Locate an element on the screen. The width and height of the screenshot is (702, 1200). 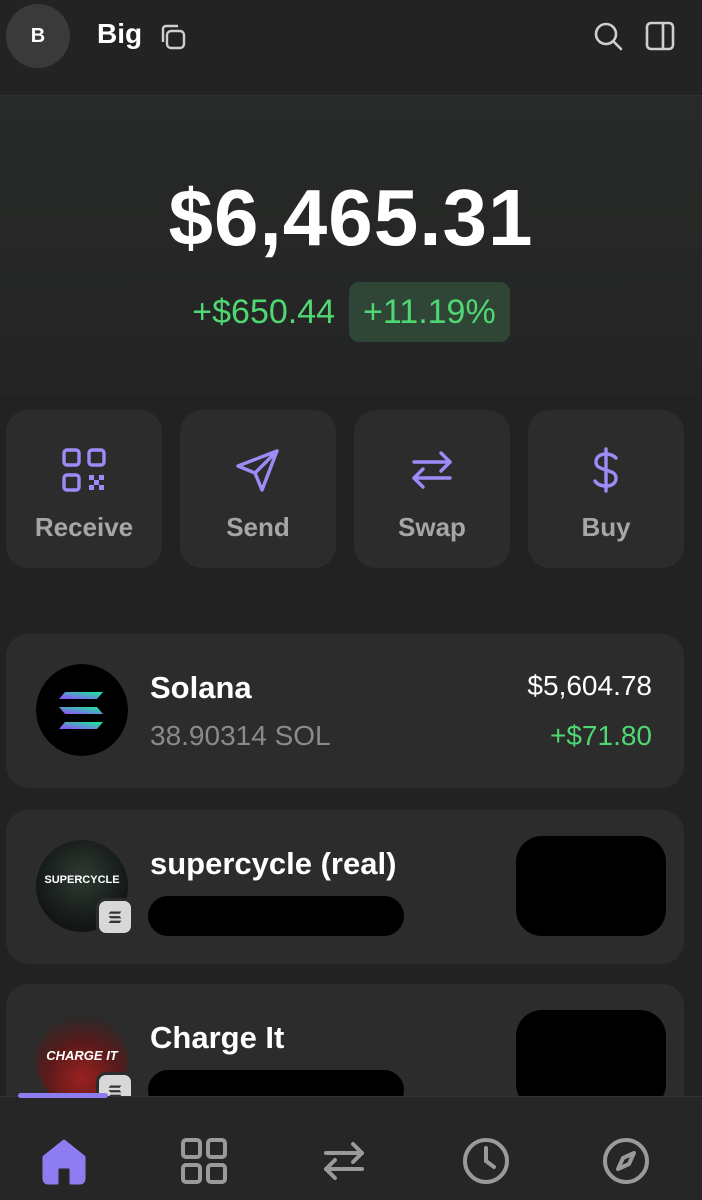
balance-change-row: +$650.44 +11.19% is located at coordinates (351, 312).